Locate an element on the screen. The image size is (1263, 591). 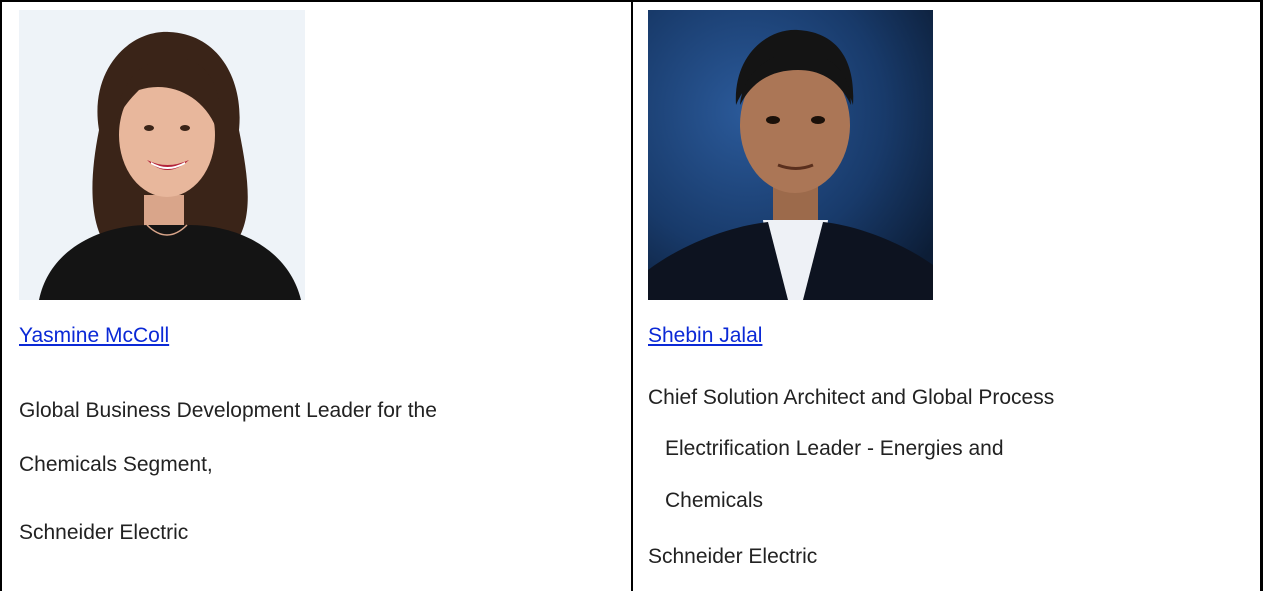
speaker-photo-yasmine is located at coordinates (162, 155).